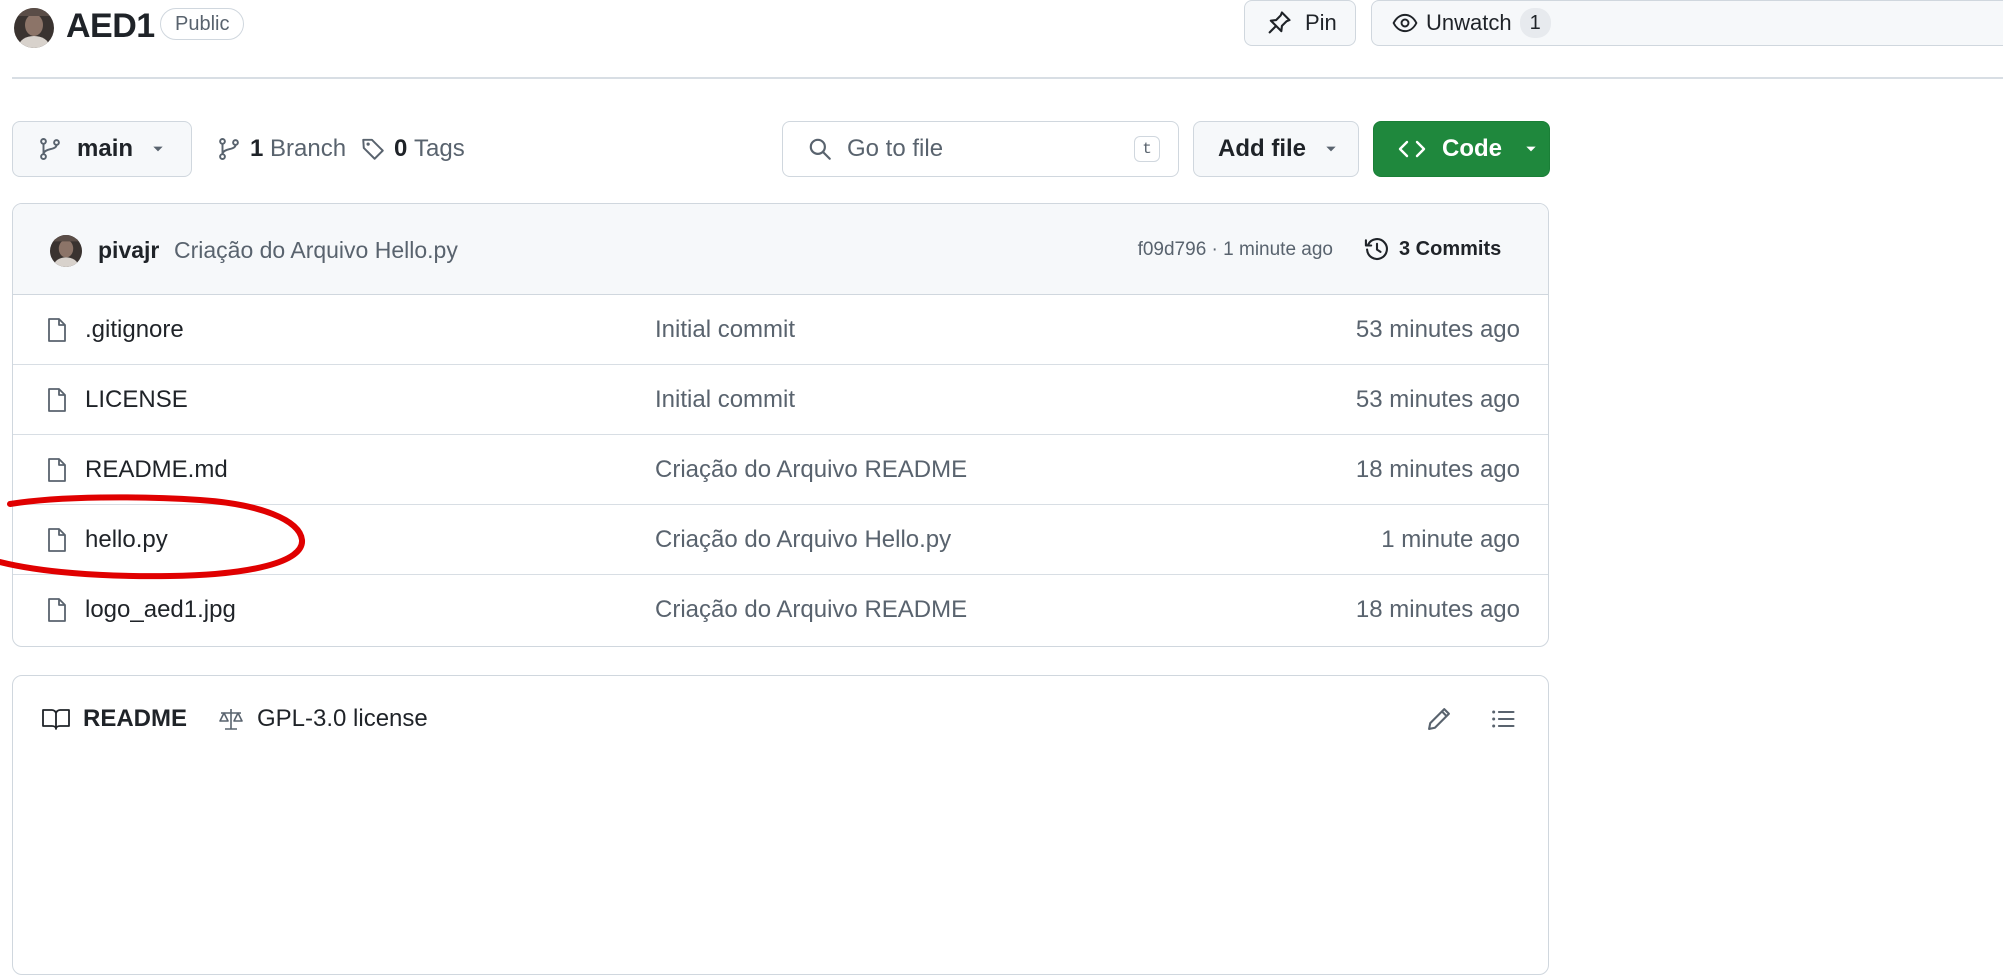  Describe the element at coordinates (105, 148) in the screenshot. I see `branch-name: main` at that location.